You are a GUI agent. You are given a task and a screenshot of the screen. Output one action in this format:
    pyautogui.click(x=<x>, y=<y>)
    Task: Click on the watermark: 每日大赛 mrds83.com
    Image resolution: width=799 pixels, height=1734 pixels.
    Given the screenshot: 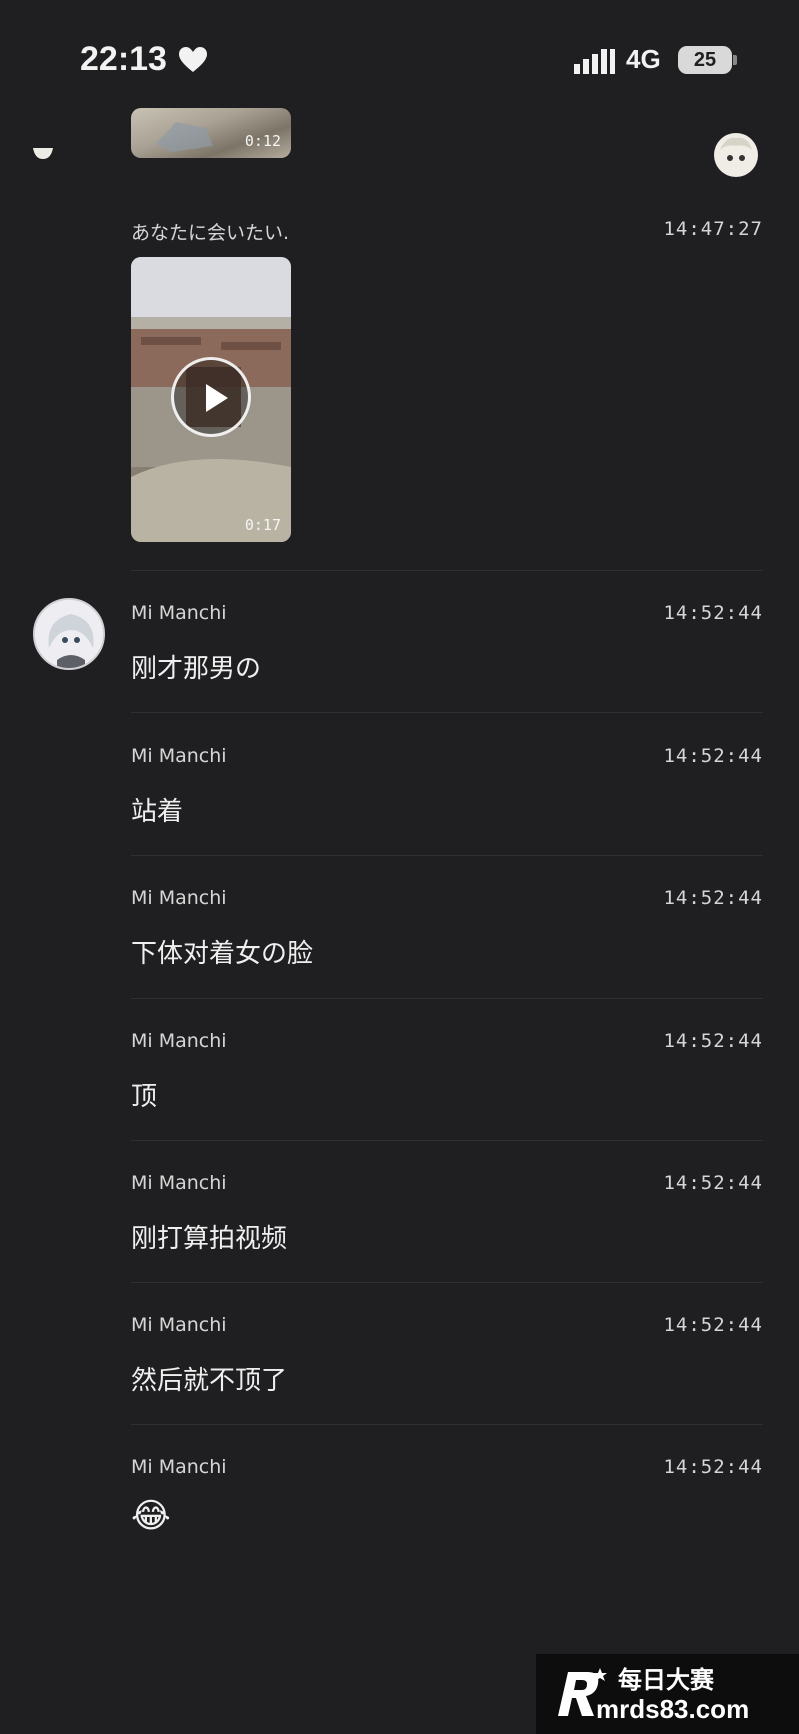 What is the action you would take?
    pyautogui.click(x=667, y=1694)
    